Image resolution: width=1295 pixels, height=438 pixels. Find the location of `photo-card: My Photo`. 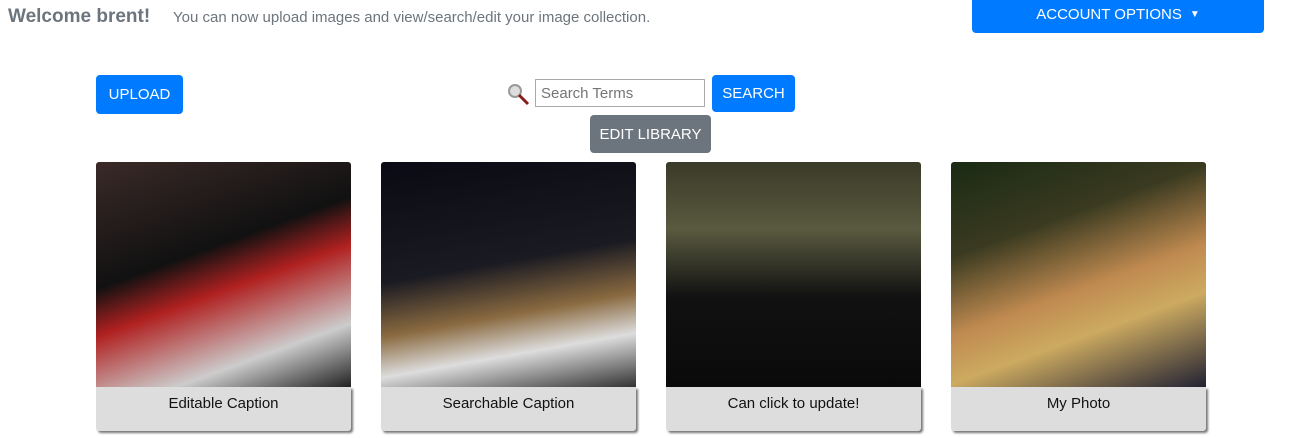

photo-card: My Photo is located at coordinates (1078, 296).